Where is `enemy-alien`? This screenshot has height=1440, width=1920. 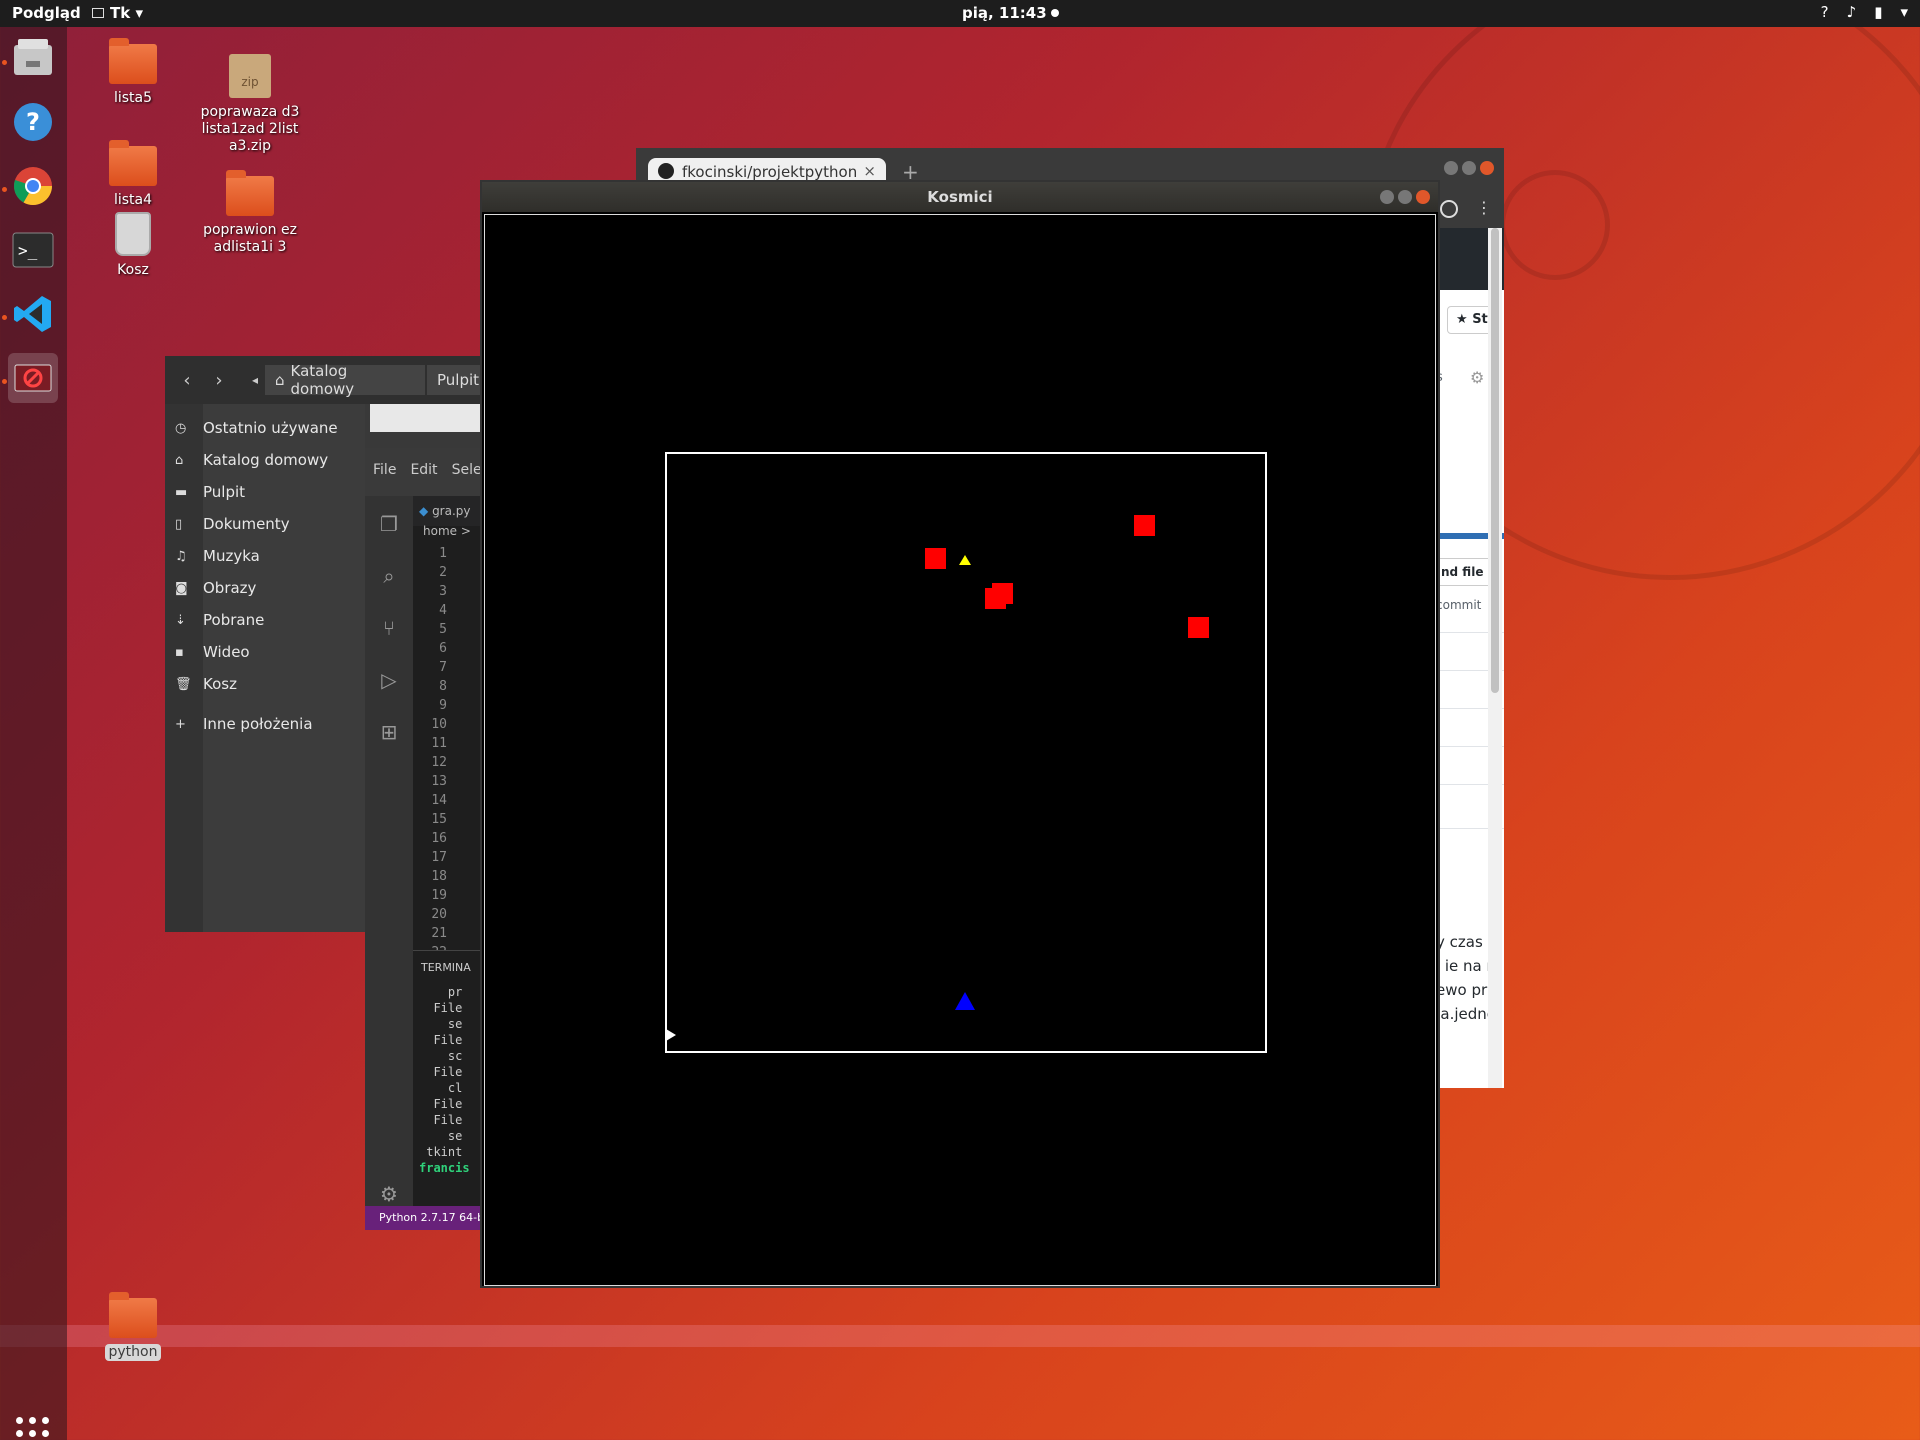 enemy-alien is located at coordinates (1198, 627).